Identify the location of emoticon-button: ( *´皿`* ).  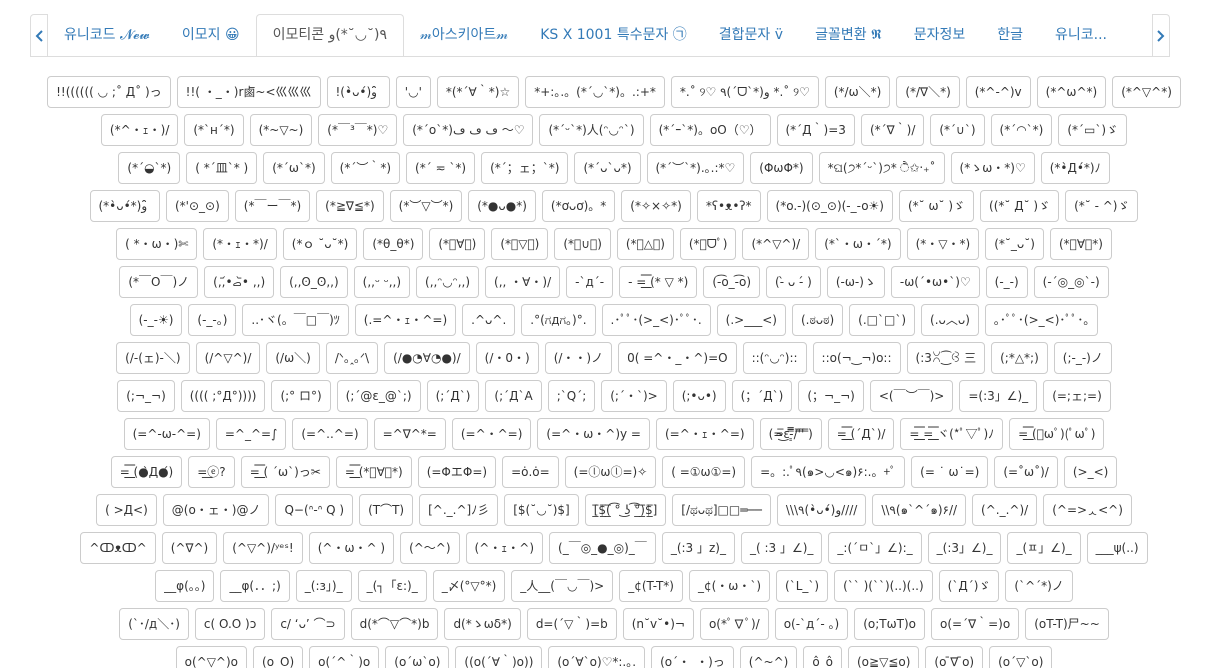
(222, 168).